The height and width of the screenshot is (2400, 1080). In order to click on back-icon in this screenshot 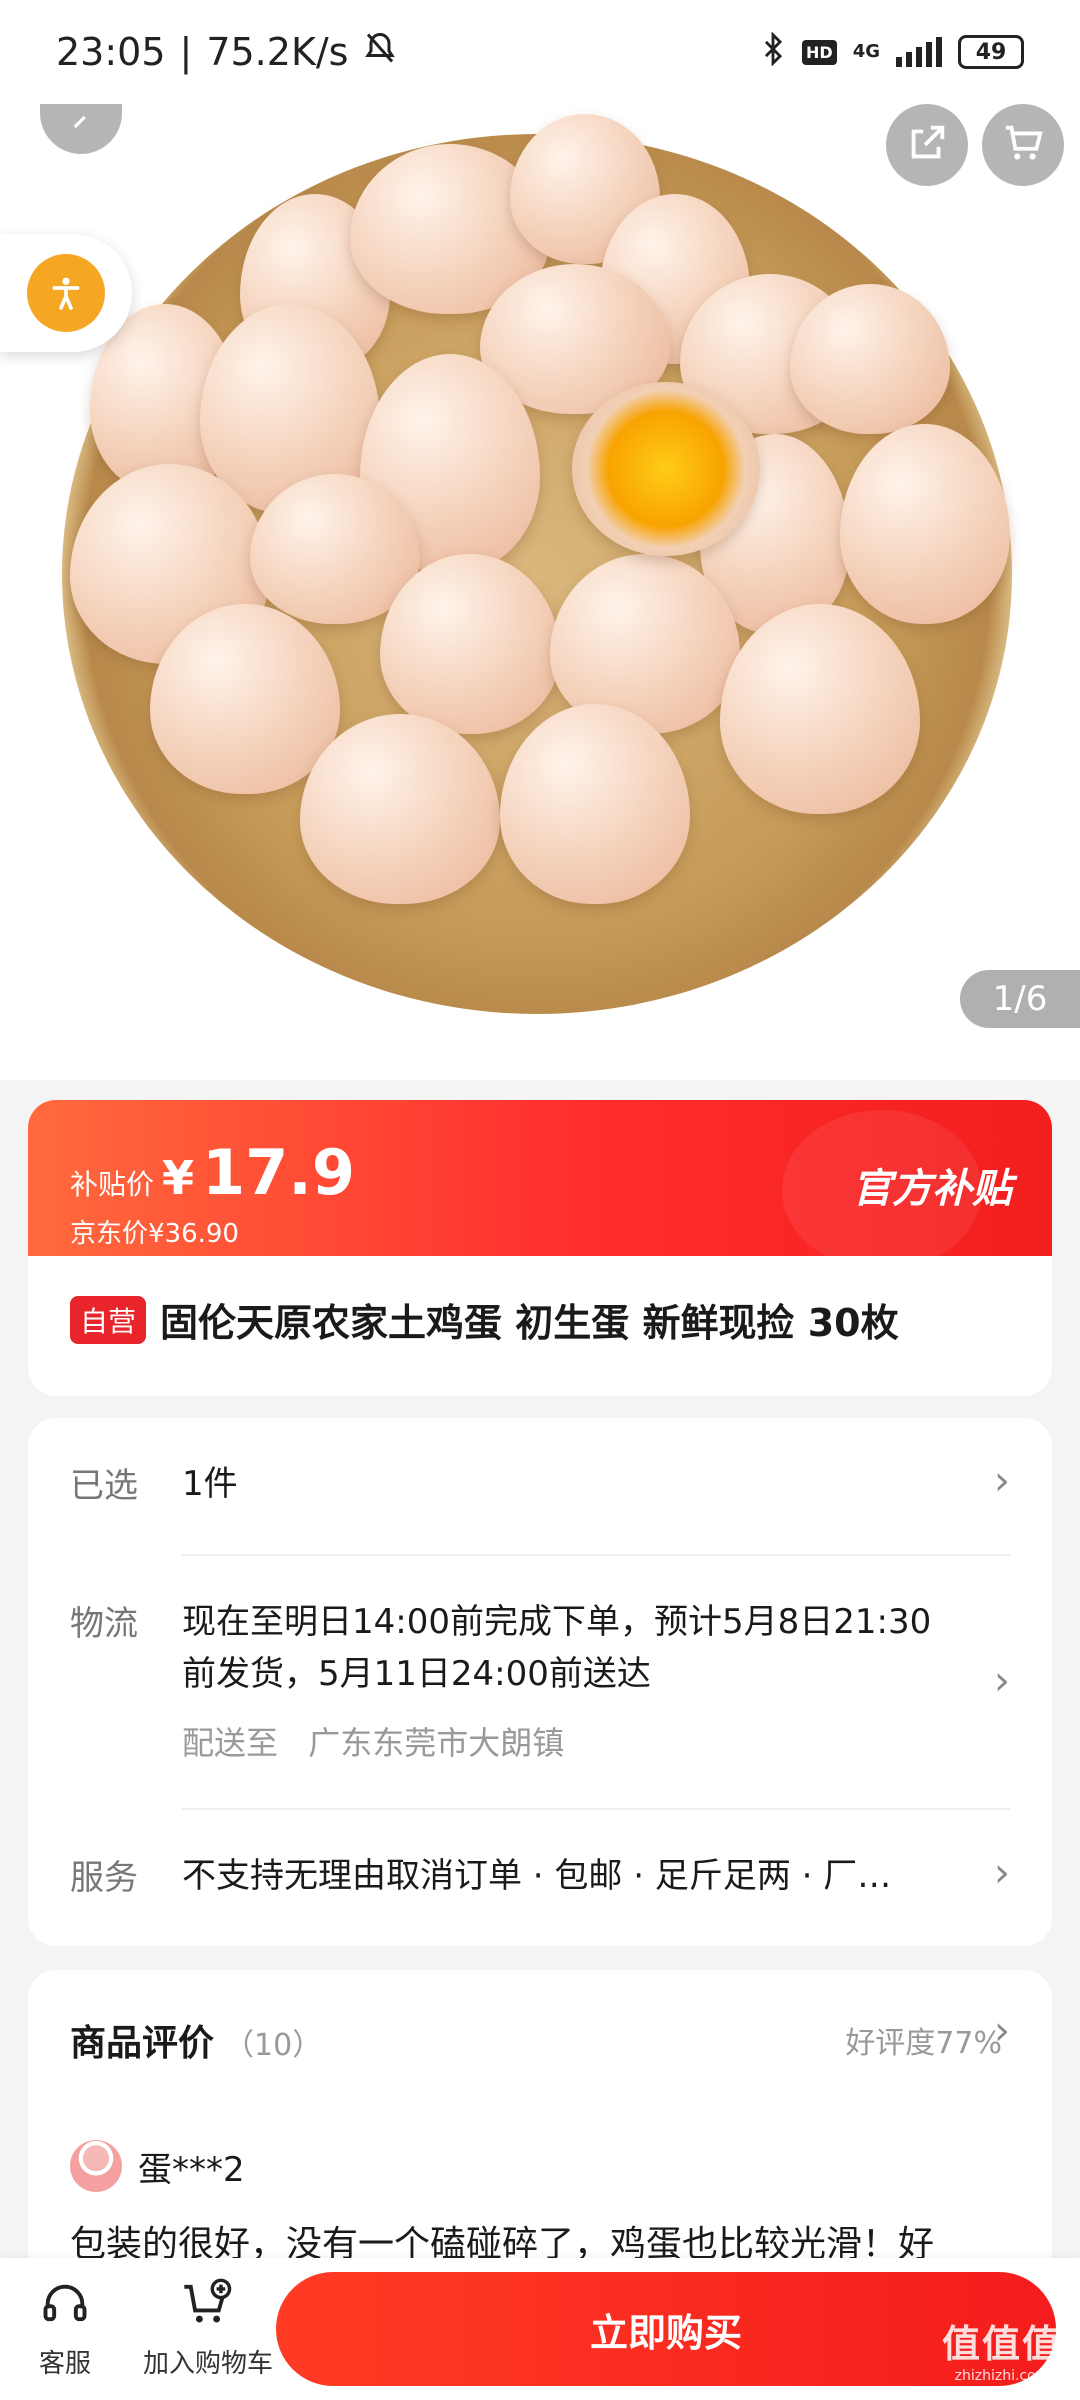, I will do `click(81, 129)`.